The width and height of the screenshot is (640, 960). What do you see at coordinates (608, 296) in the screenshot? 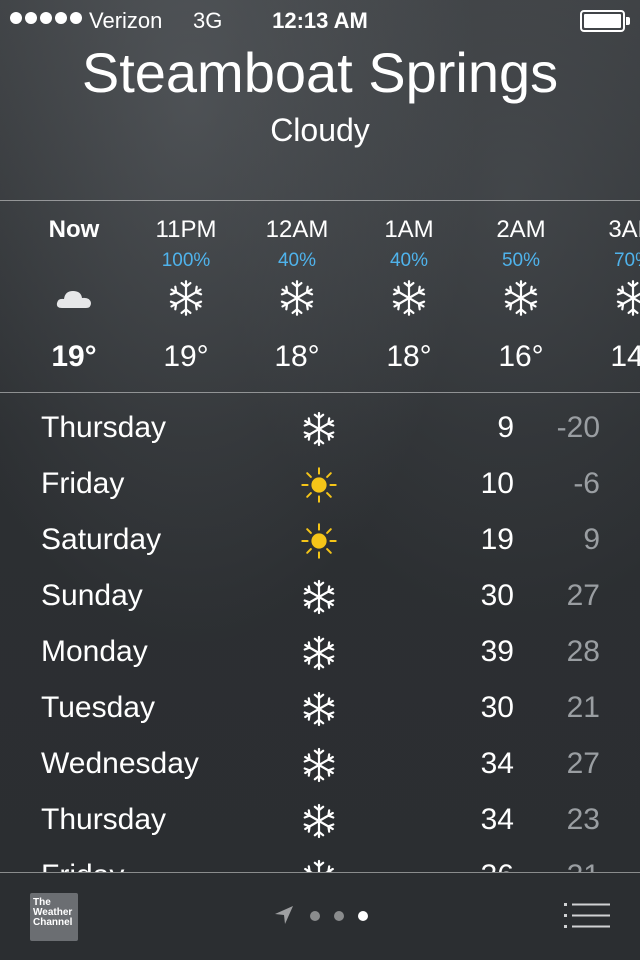
I see `hourly-item: 3AM 70% 14°` at bounding box center [608, 296].